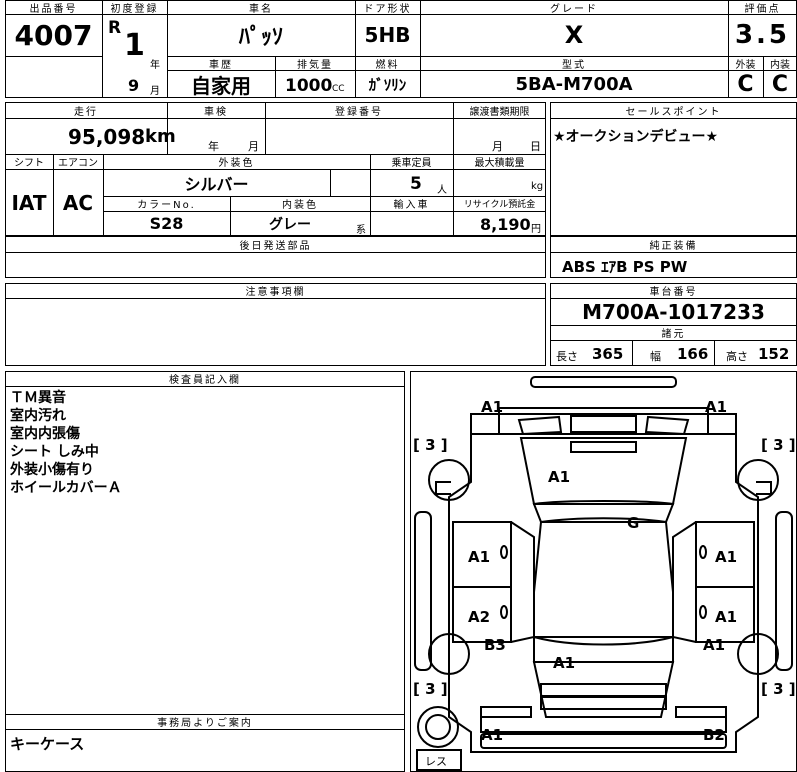 The width and height of the screenshot is (797, 772). What do you see at coordinates (633, 523) in the screenshot?
I see `mark-windshield: G` at bounding box center [633, 523].